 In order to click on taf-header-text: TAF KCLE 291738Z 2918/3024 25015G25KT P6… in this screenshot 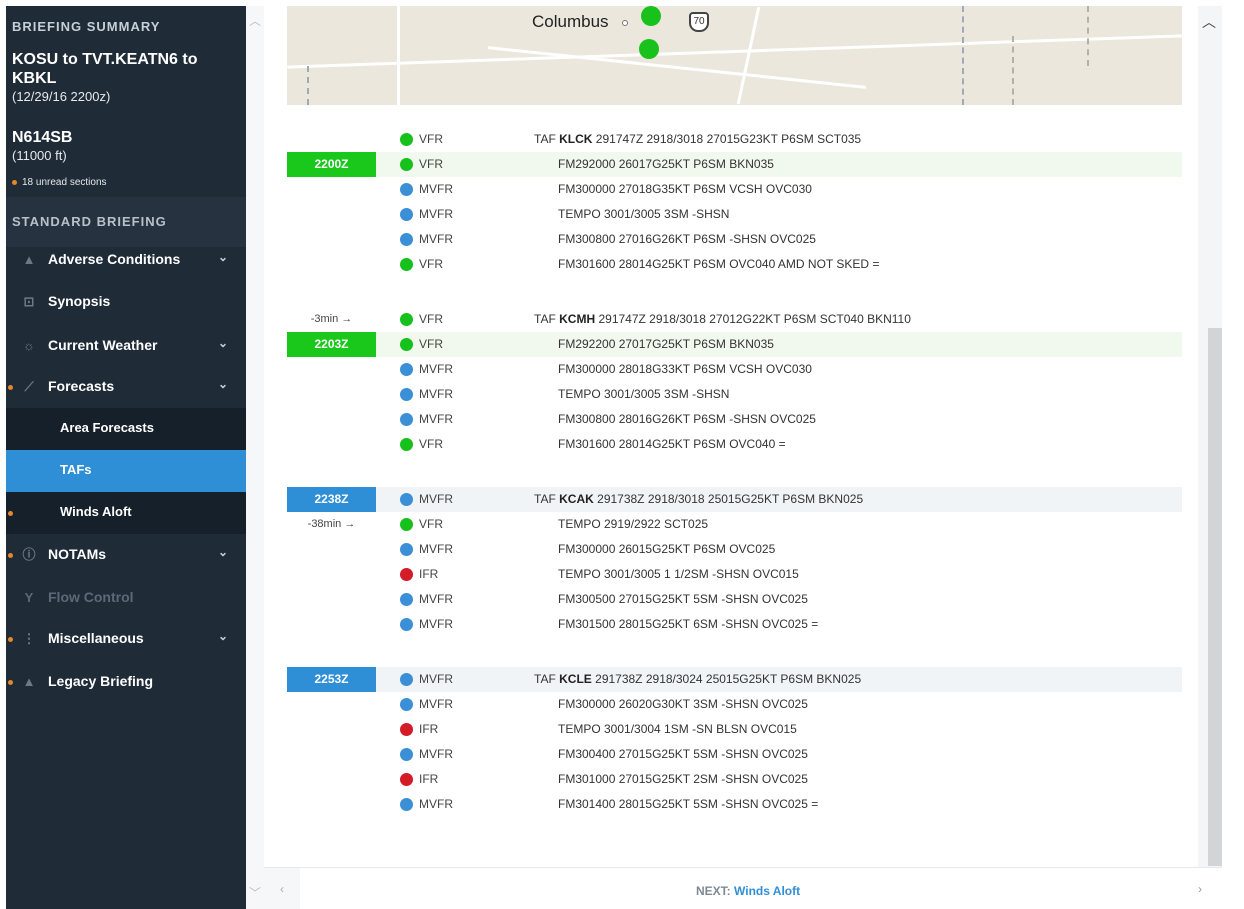, I will do `click(697, 679)`.